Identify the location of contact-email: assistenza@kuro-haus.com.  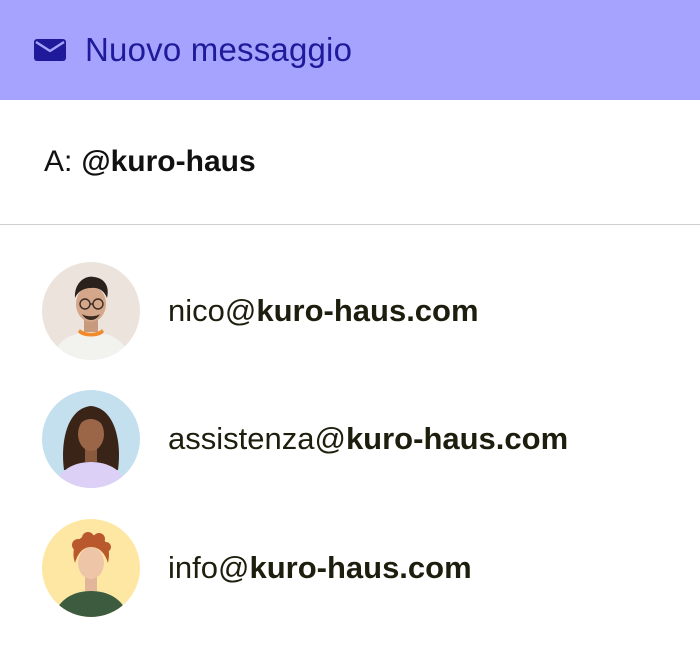
(368, 439).